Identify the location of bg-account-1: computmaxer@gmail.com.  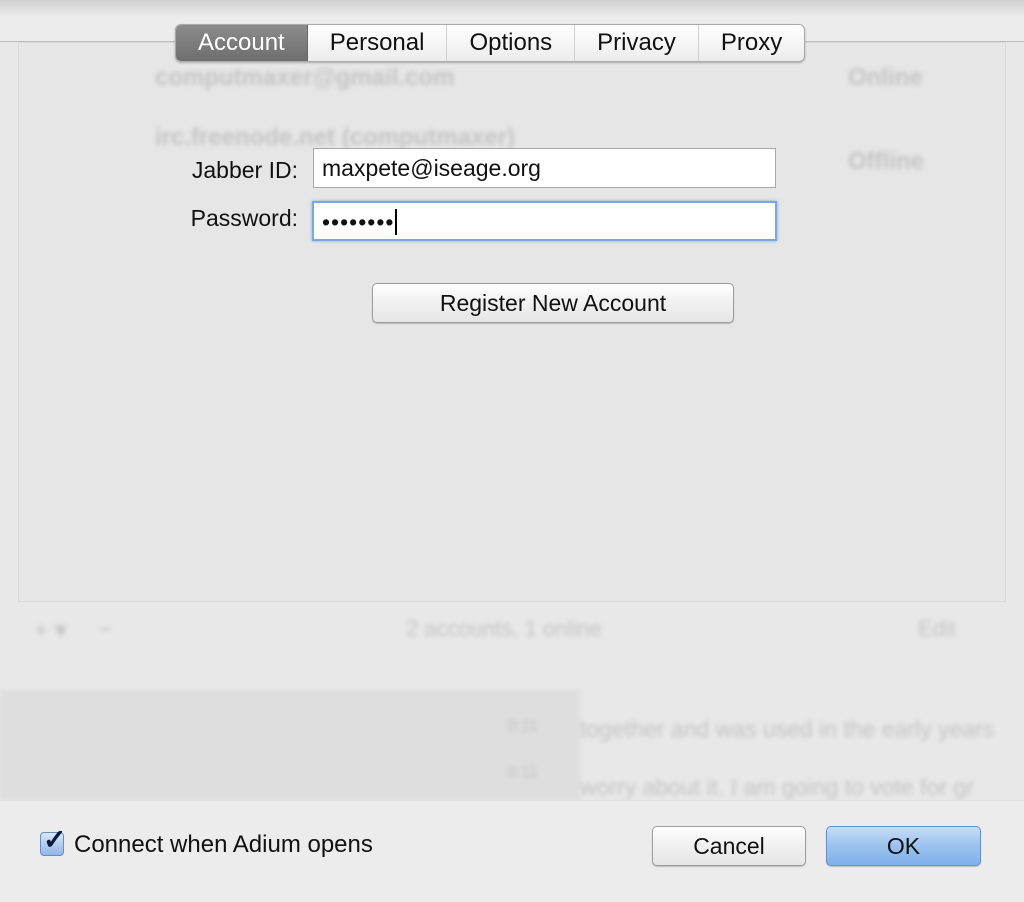
(305, 77).